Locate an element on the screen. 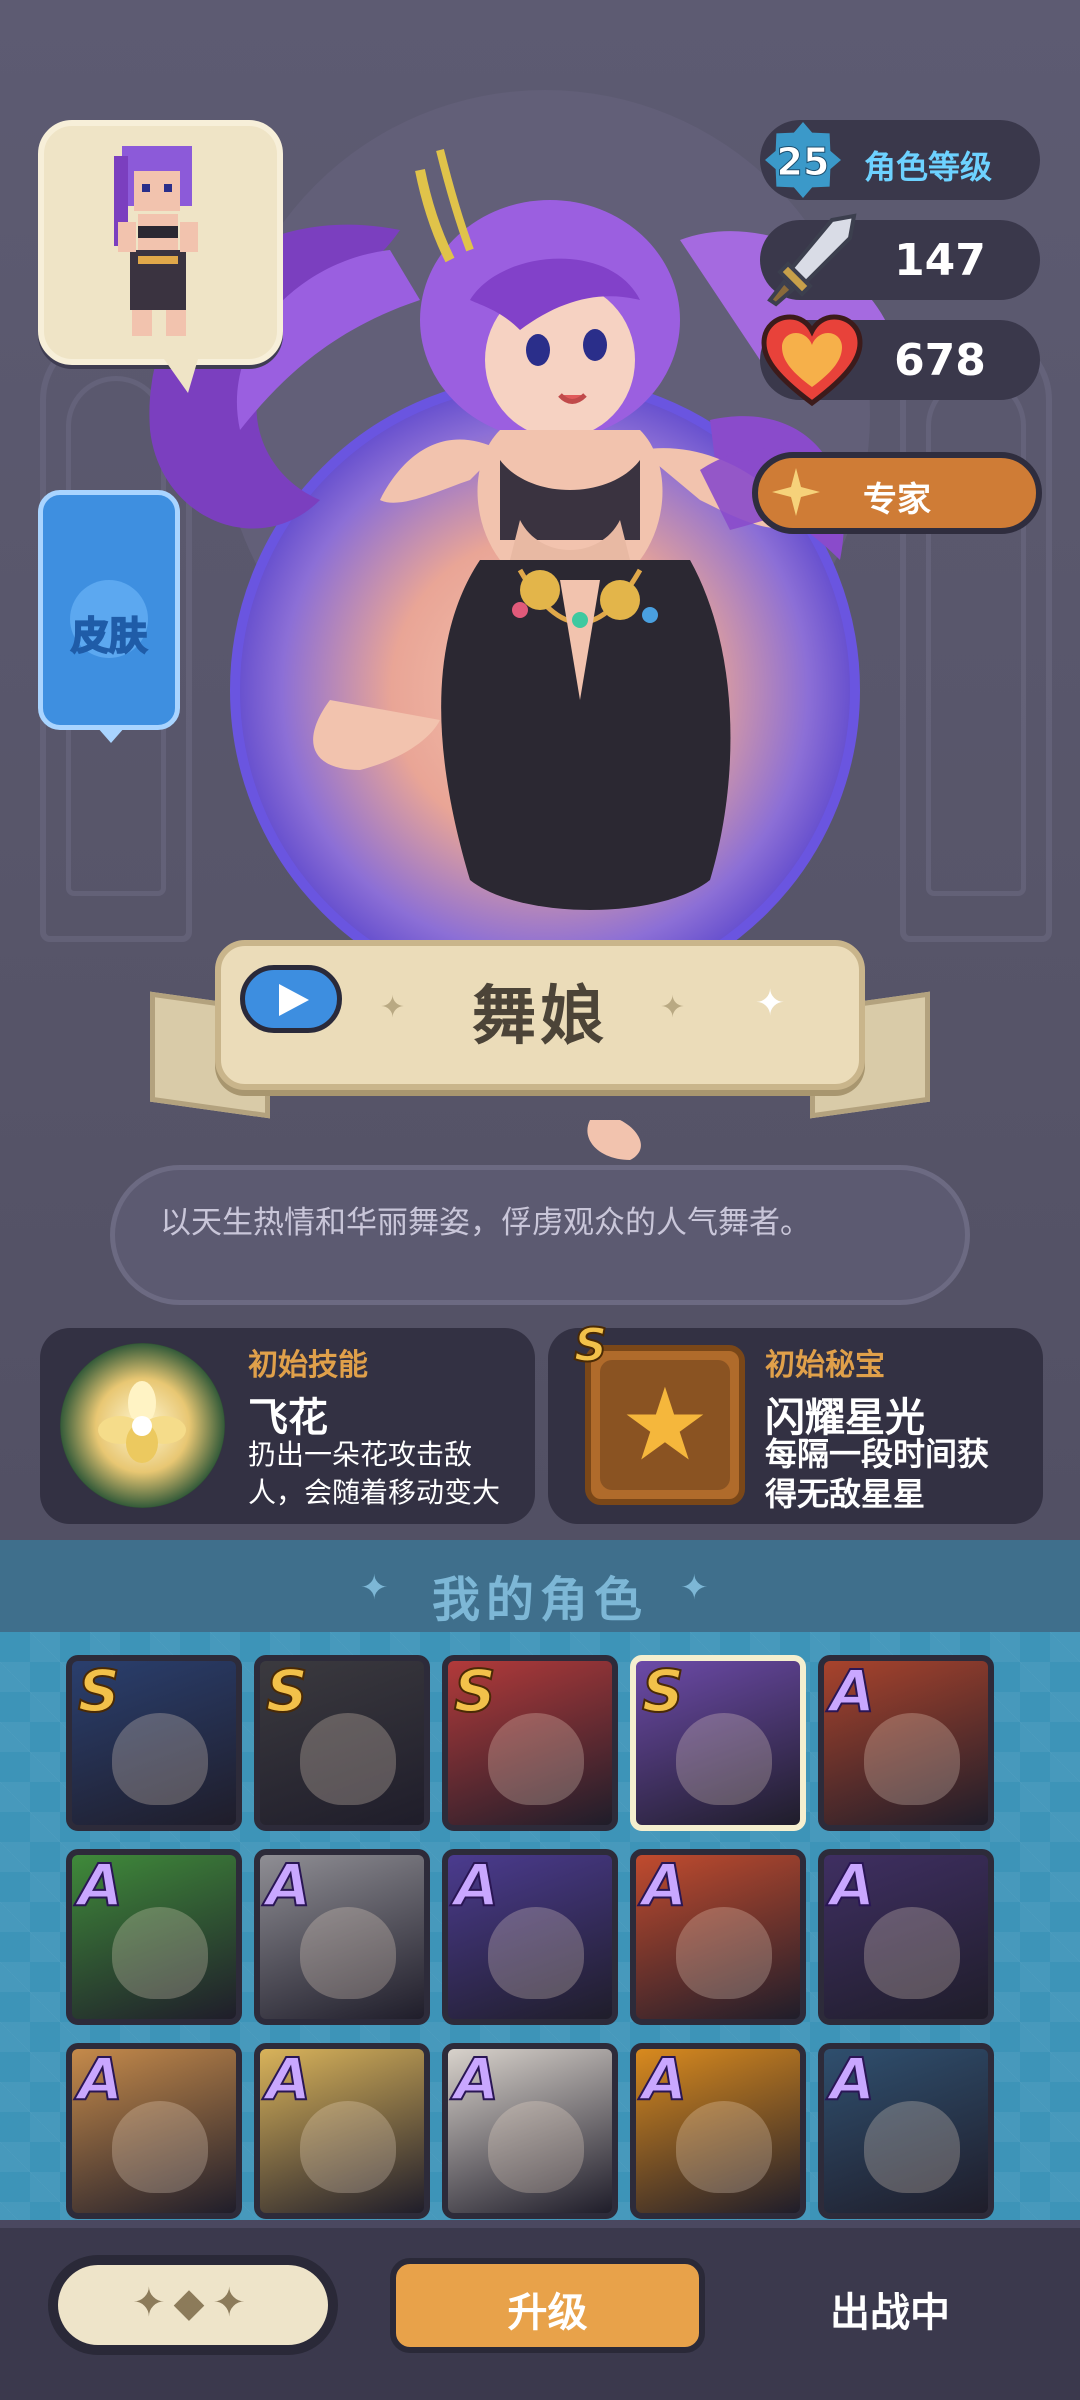 This screenshot has width=1080, height=2400. roster-title: 我的角色 is located at coordinates (539, 1600).